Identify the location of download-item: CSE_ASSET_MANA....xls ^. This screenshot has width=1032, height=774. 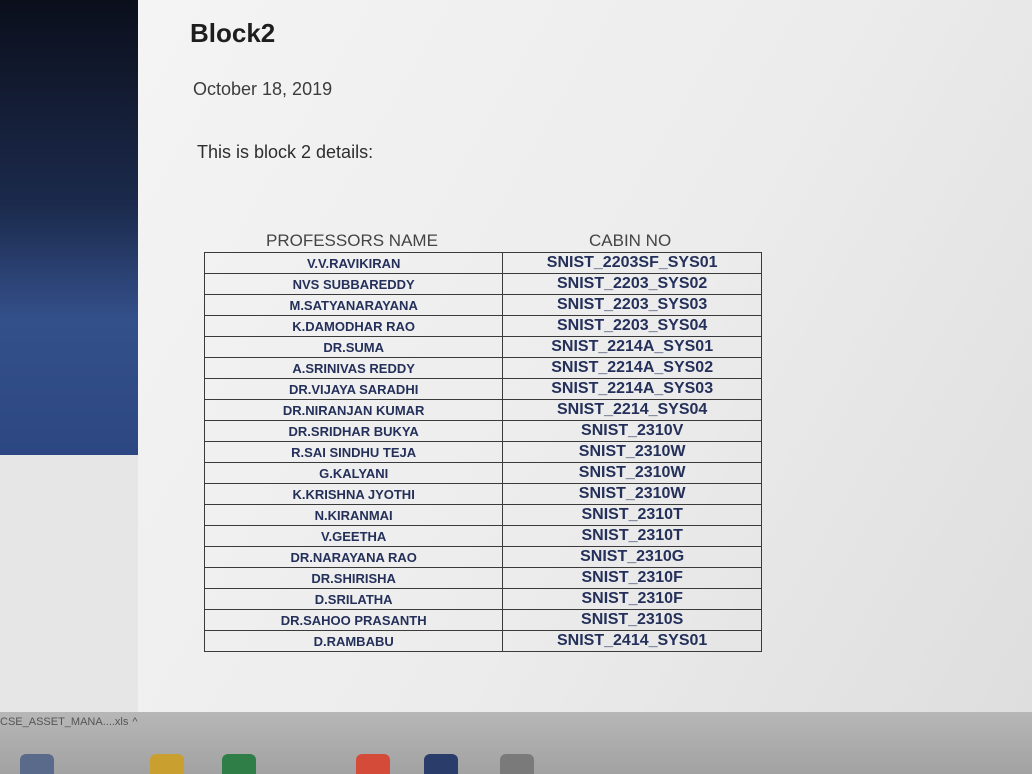
(75, 722).